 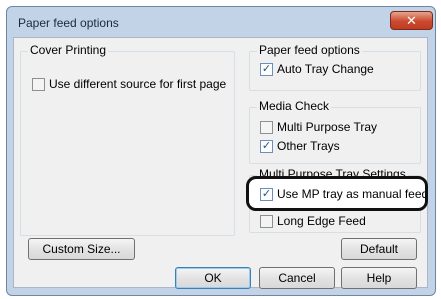 I want to click on long-edge-feed-box, so click(x=266, y=221).